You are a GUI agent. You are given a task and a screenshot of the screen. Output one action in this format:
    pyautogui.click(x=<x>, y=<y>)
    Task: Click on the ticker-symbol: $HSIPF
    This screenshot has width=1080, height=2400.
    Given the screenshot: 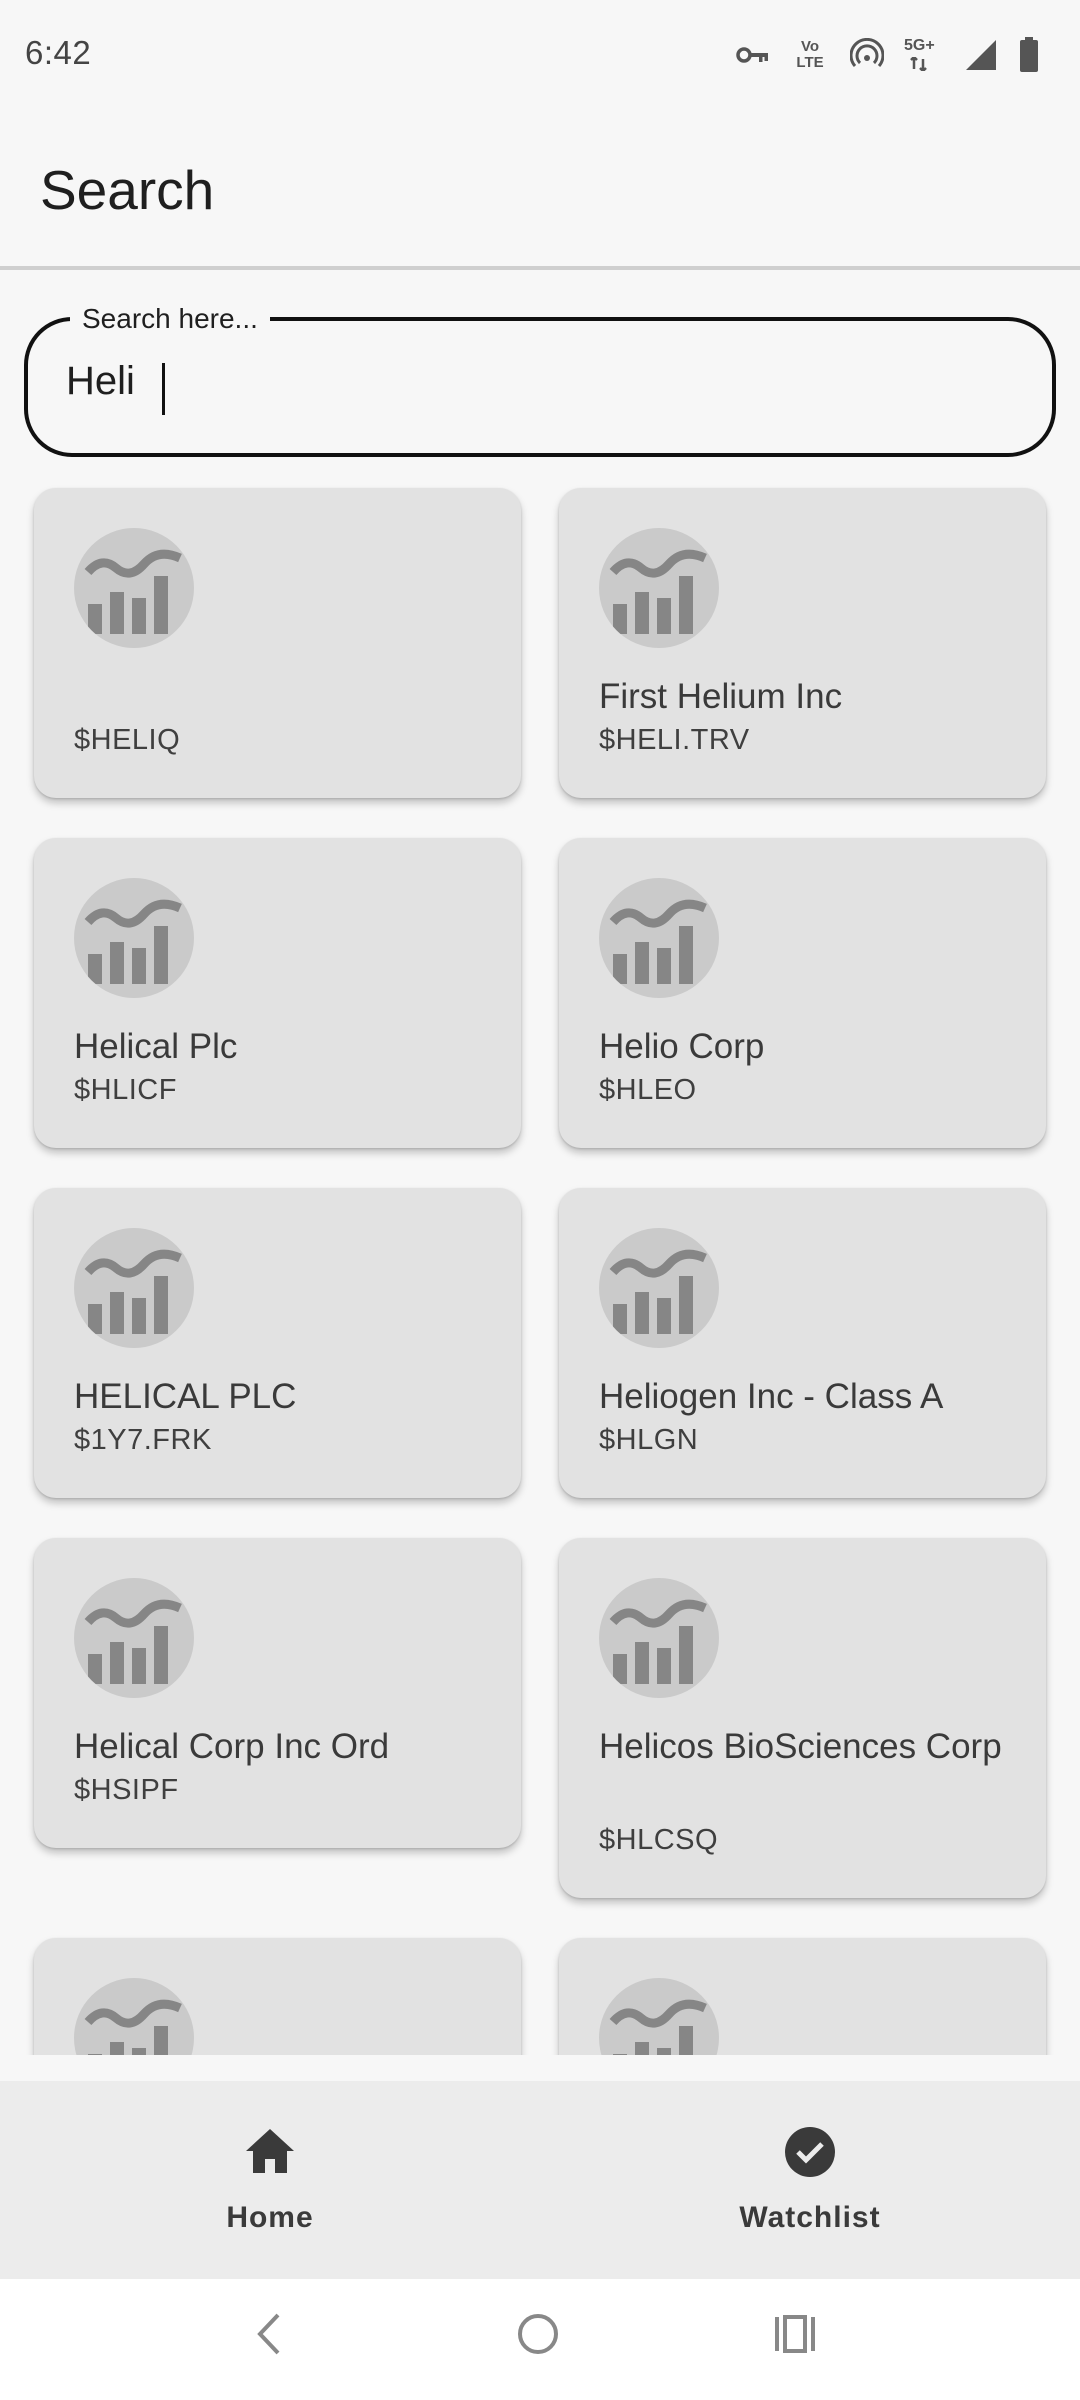 What is the action you would take?
    pyautogui.click(x=126, y=1790)
    